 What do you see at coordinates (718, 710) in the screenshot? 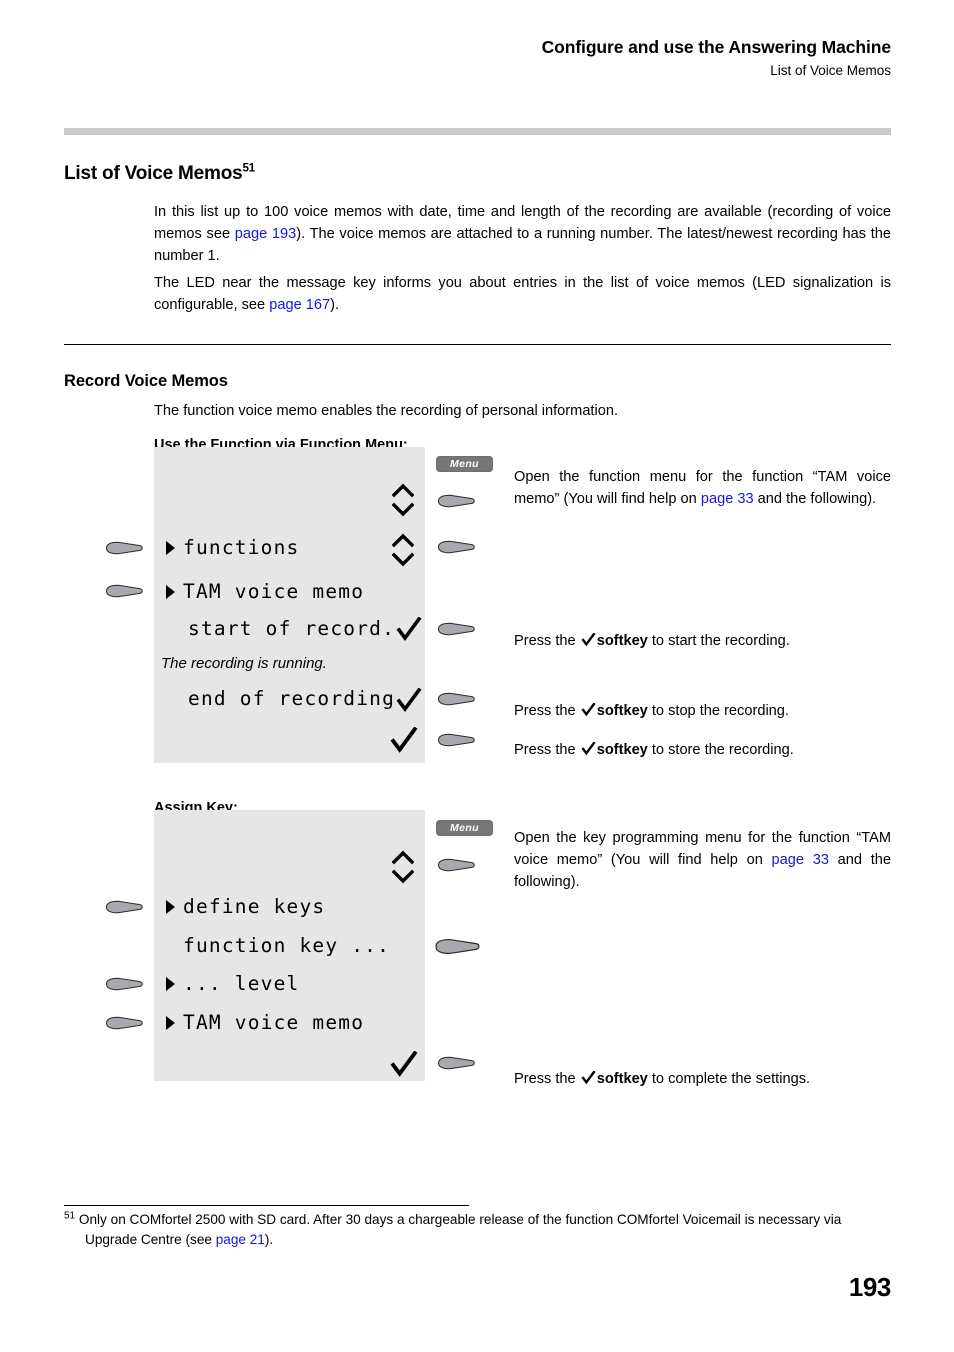
I see `instruction-3-part-b: to stop the recording.` at bounding box center [718, 710].